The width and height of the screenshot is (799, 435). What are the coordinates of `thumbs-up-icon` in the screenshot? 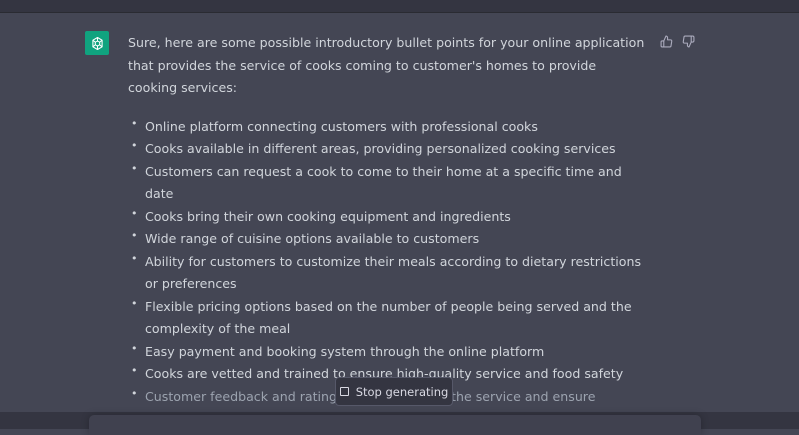 It's located at (666, 41).